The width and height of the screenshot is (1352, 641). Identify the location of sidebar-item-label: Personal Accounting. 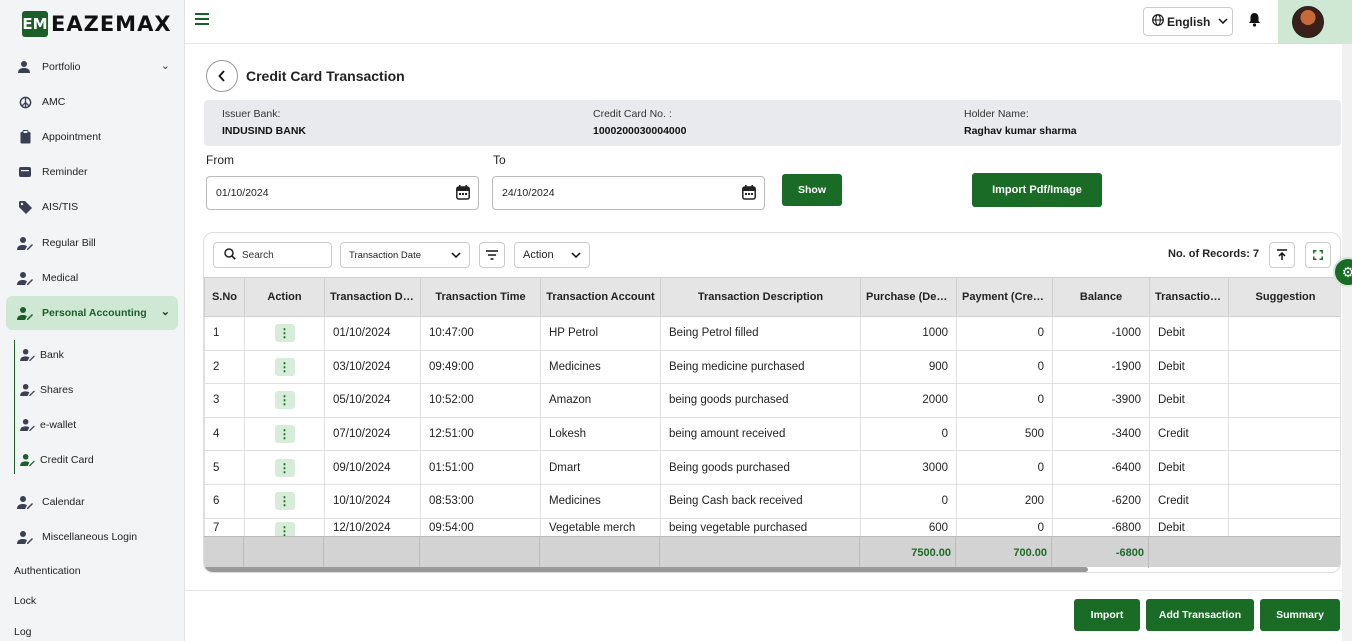
(94, 313).